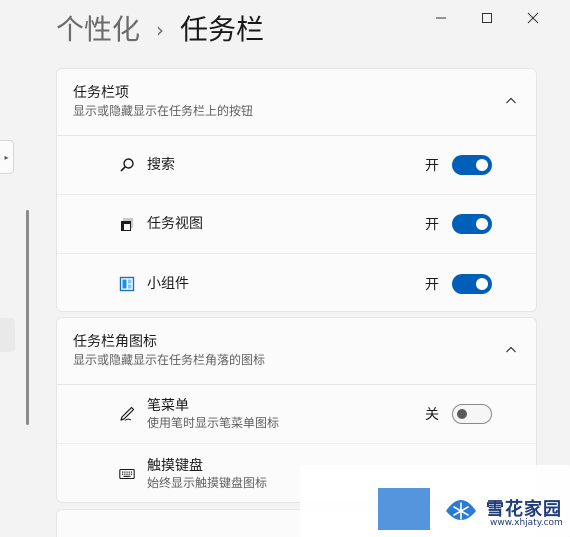 This screenshot has height=537, width=570. What do you see at coordinates (169, 360) in the screenshot?
I see `section-subtitle: 显示或隐藏显示在任务栏角落的图标` at bounding box center [169, 360].